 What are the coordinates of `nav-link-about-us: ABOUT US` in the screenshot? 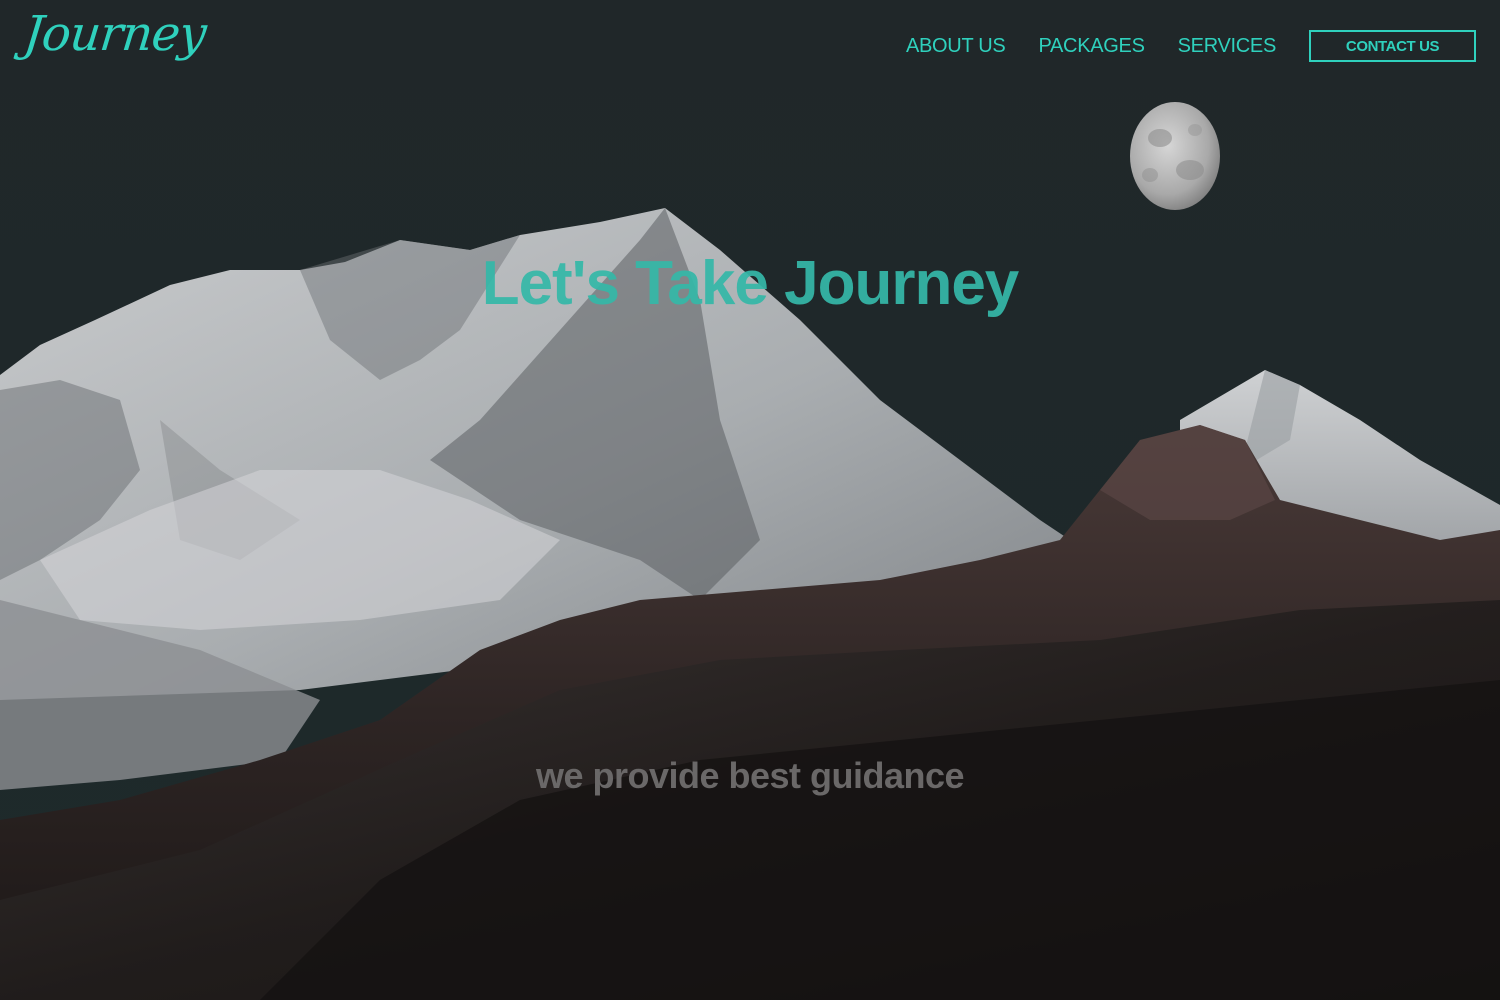 It's located at (956, 46).